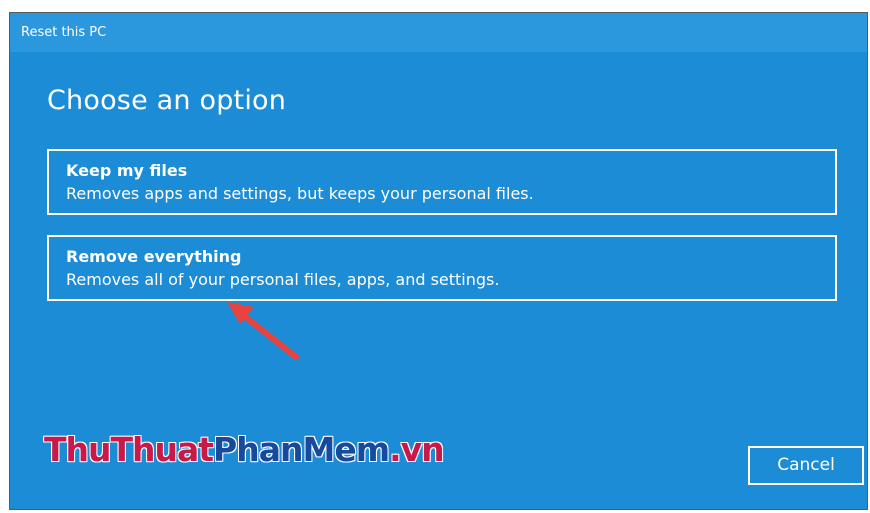  Describe the element at coordinates (806, 465) in the screenshot. I see `cancel-button: Cancel` at that location.